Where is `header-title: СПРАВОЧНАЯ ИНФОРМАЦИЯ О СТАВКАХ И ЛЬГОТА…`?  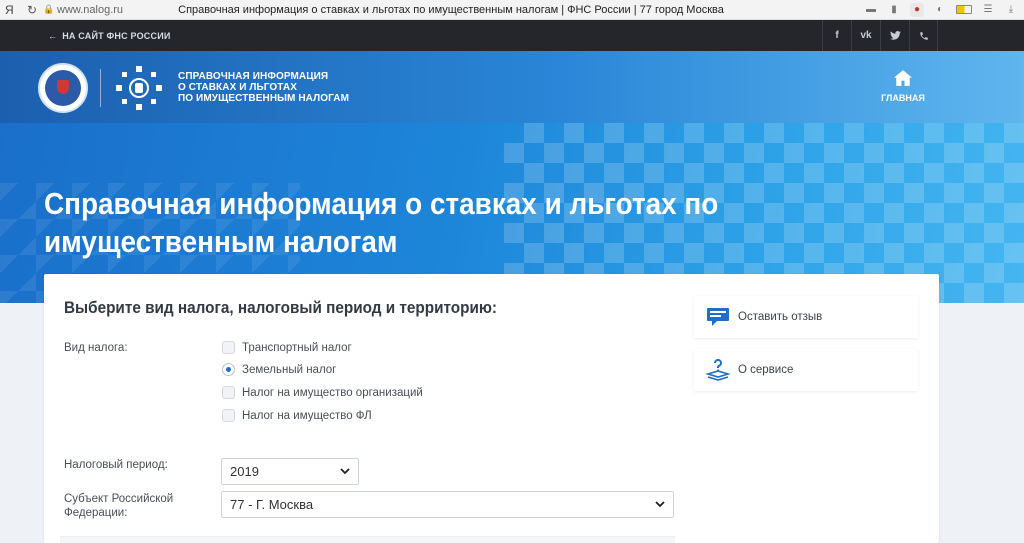 header-title: СПРАВОЧНАЯ ИНФОРМАЦИЯ О СТАВКАХ И ЛЬГОТА… is located at coordinates (263, 87).